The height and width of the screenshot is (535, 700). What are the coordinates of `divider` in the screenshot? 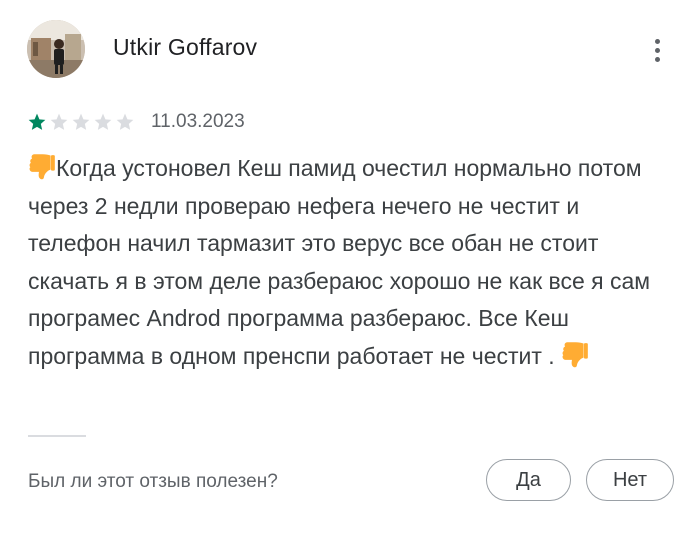 It's located at (57, 436).